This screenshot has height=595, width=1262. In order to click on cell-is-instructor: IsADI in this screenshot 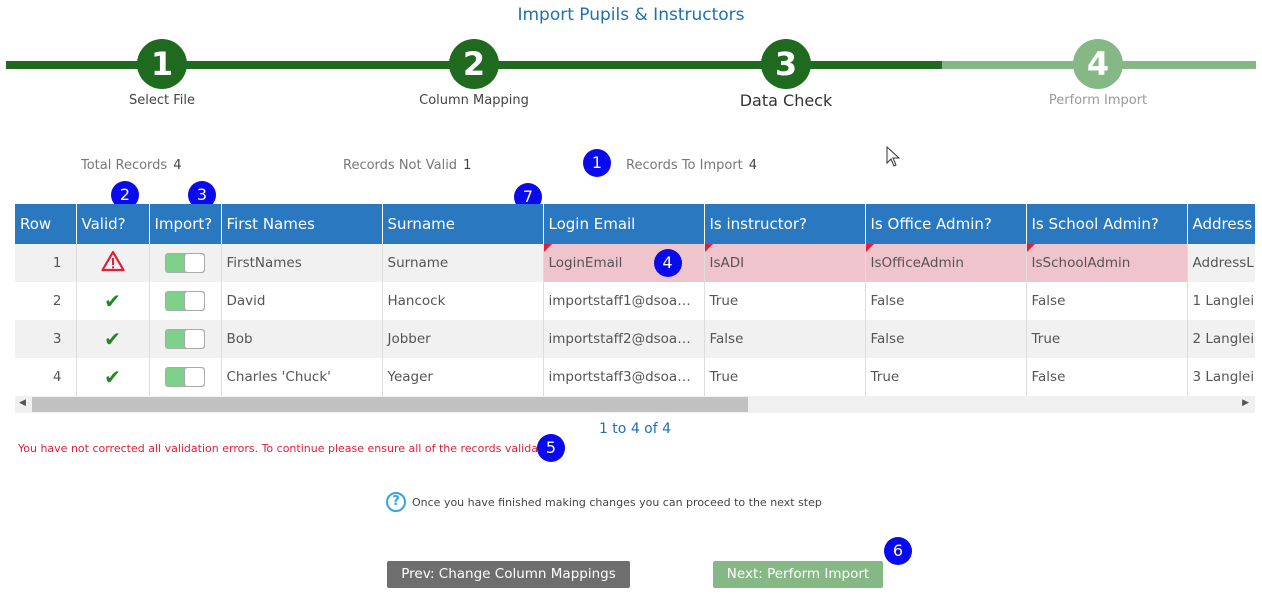, I will do `click(785, 263)`.